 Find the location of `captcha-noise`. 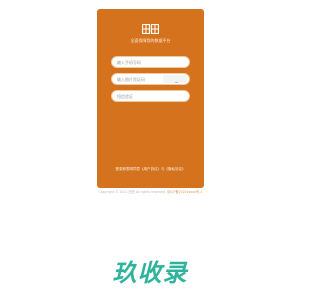

captcha-noise is located at coordinates (176, 82).